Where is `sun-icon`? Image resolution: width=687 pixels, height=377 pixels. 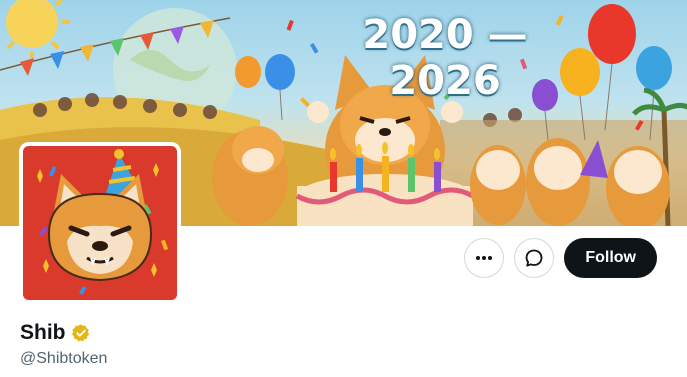 sun-icon is located at coordinates (38, 29).